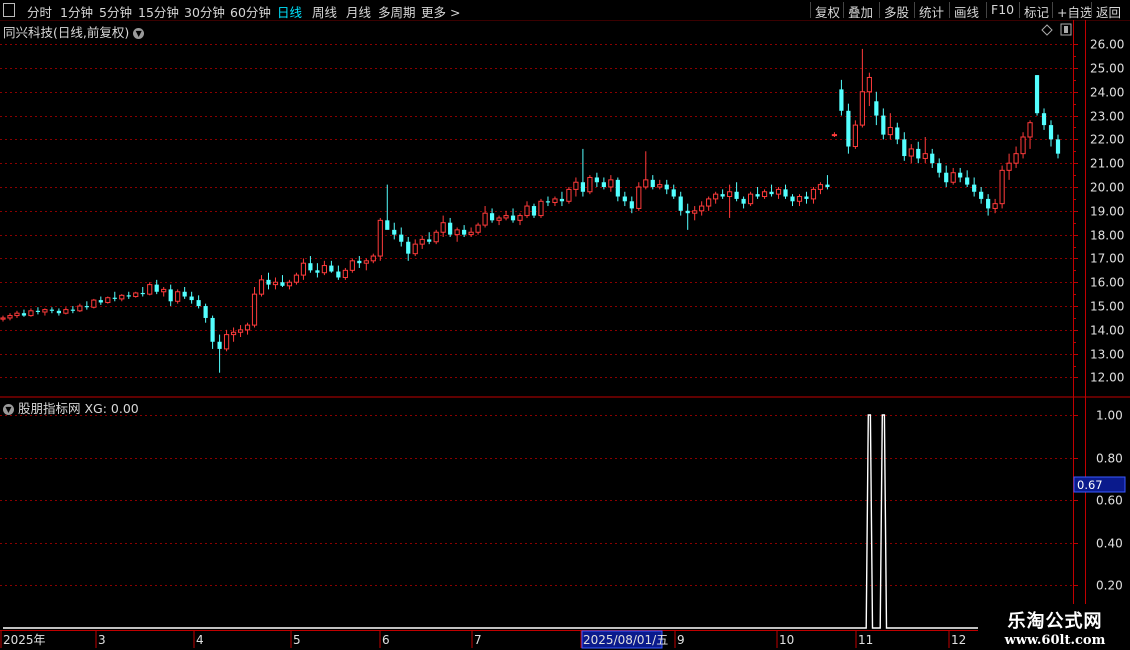 Image resolution: width=1130 pixels, height=650 pixels. Describe the element at coordinates (681, 640) in the screenshot. I see `x-tick-label: 9` at that location.